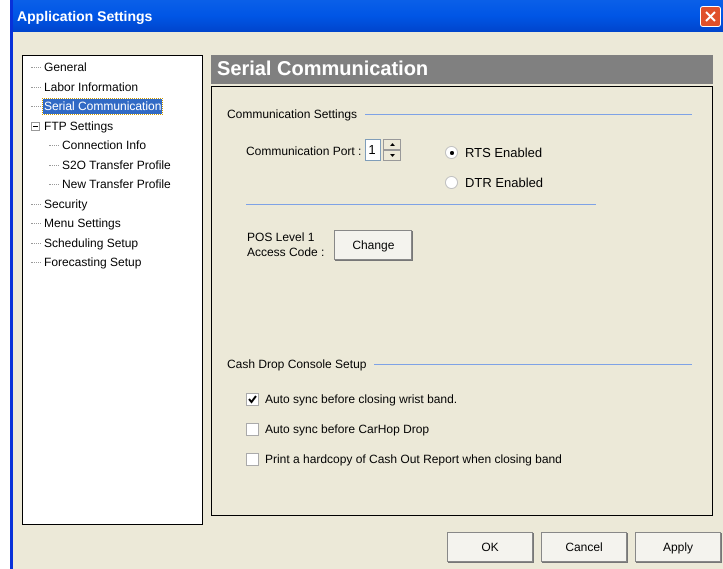  What do you see at coordinates (490, 547) in the screenshot?
I see `dialog-button: OK` at bounding box center [490, 547].